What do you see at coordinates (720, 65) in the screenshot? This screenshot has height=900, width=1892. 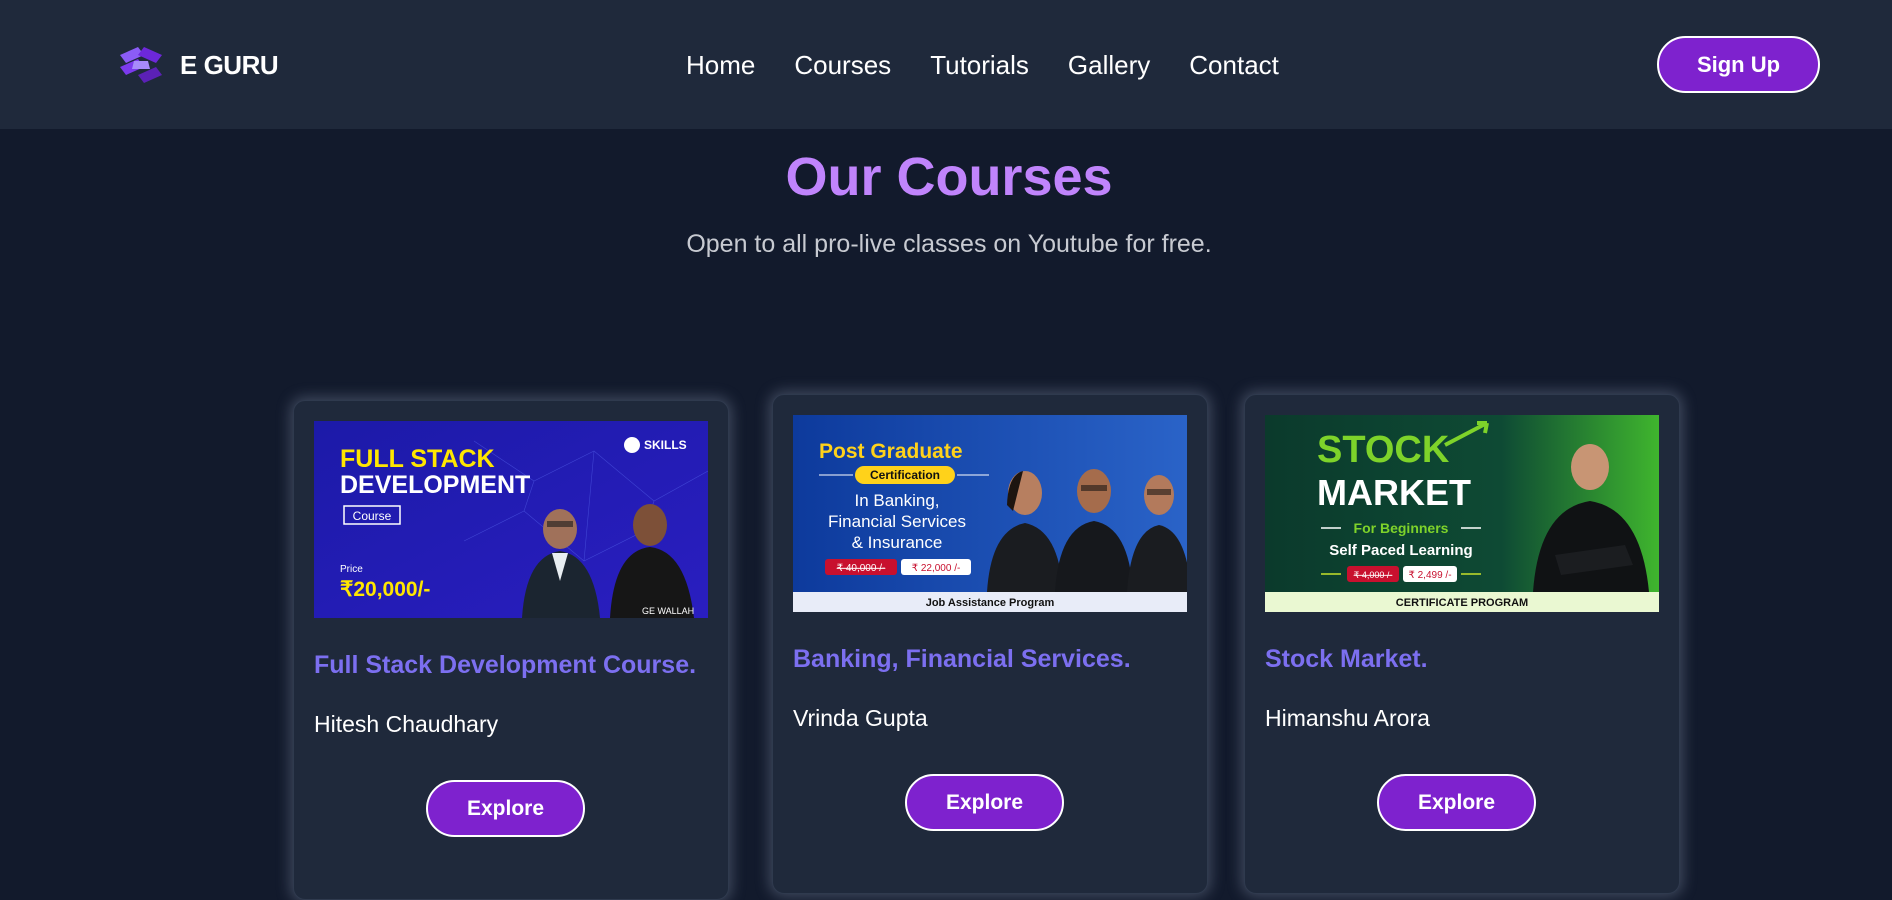 I see `nav-home: Home` at bounding box center [720, 65].